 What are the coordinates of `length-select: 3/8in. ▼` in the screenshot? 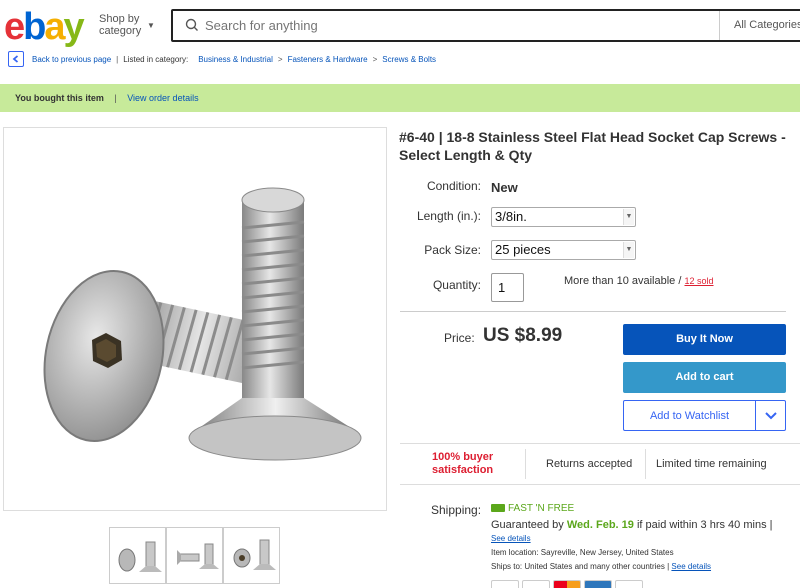 It's located at (563, 217).